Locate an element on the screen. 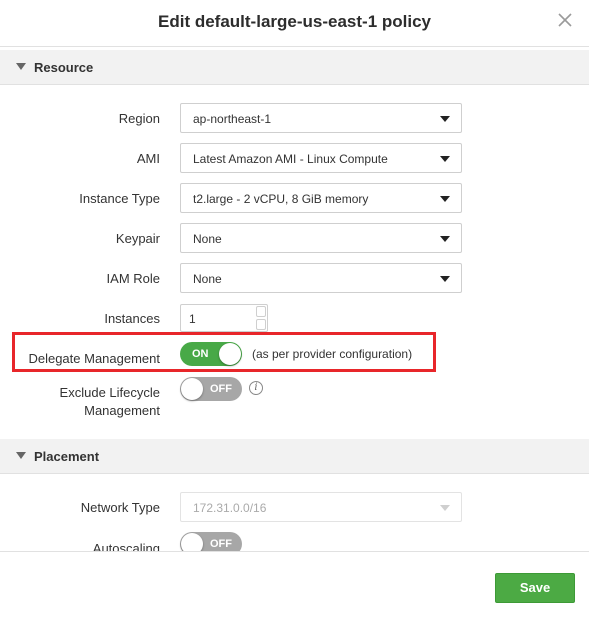  delegate-management-note: (as per provider configuration) is located at coordinates (332, 354).